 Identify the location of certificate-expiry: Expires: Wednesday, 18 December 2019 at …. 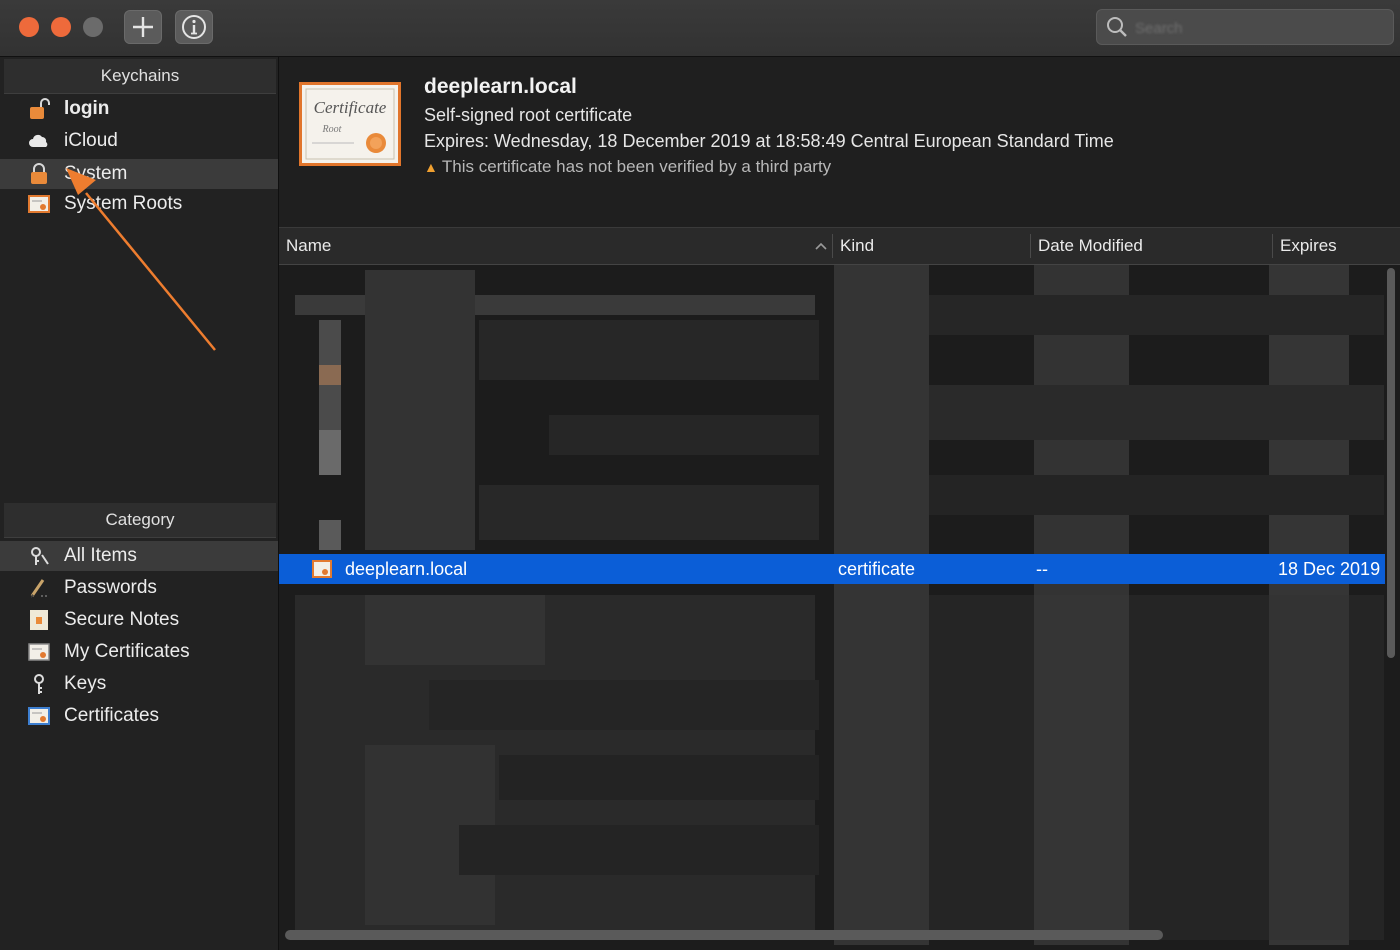
(769, 141).